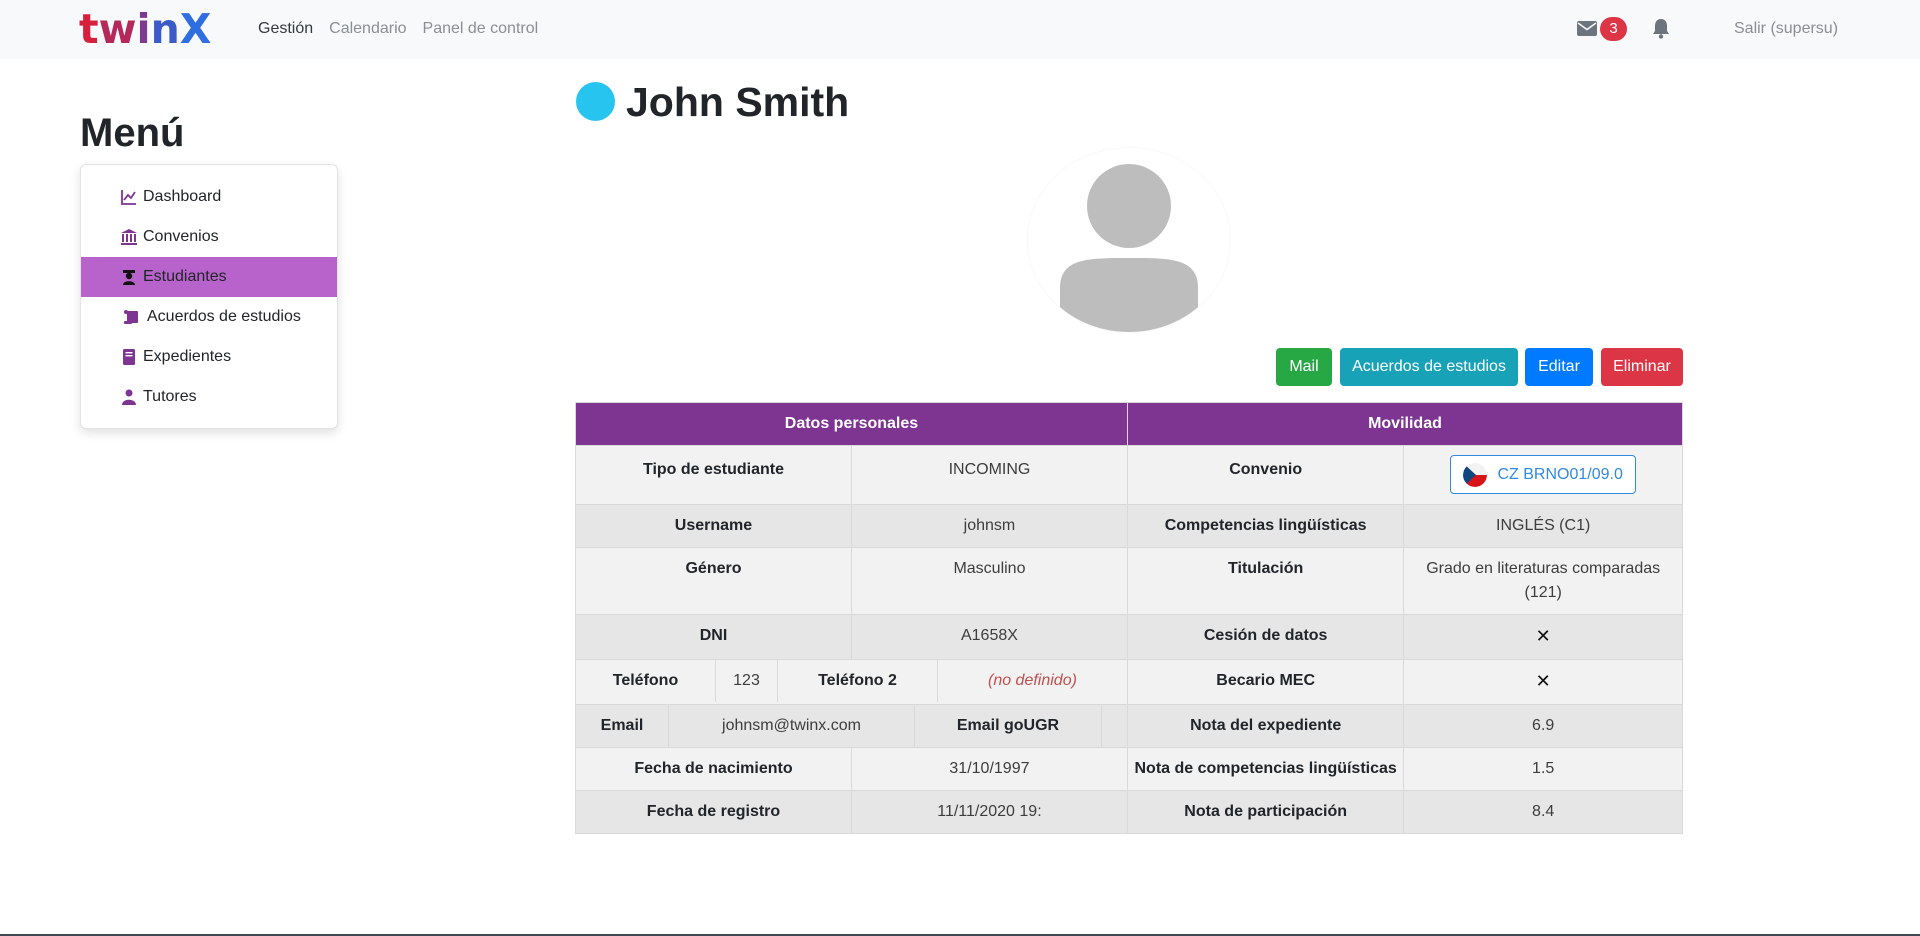 The width and height of the screenshot is (1920, 936). Describe the element at coordinates (713, 475) in the screenshot. I see `student-type-label: Tipo de estudiante` at that location.